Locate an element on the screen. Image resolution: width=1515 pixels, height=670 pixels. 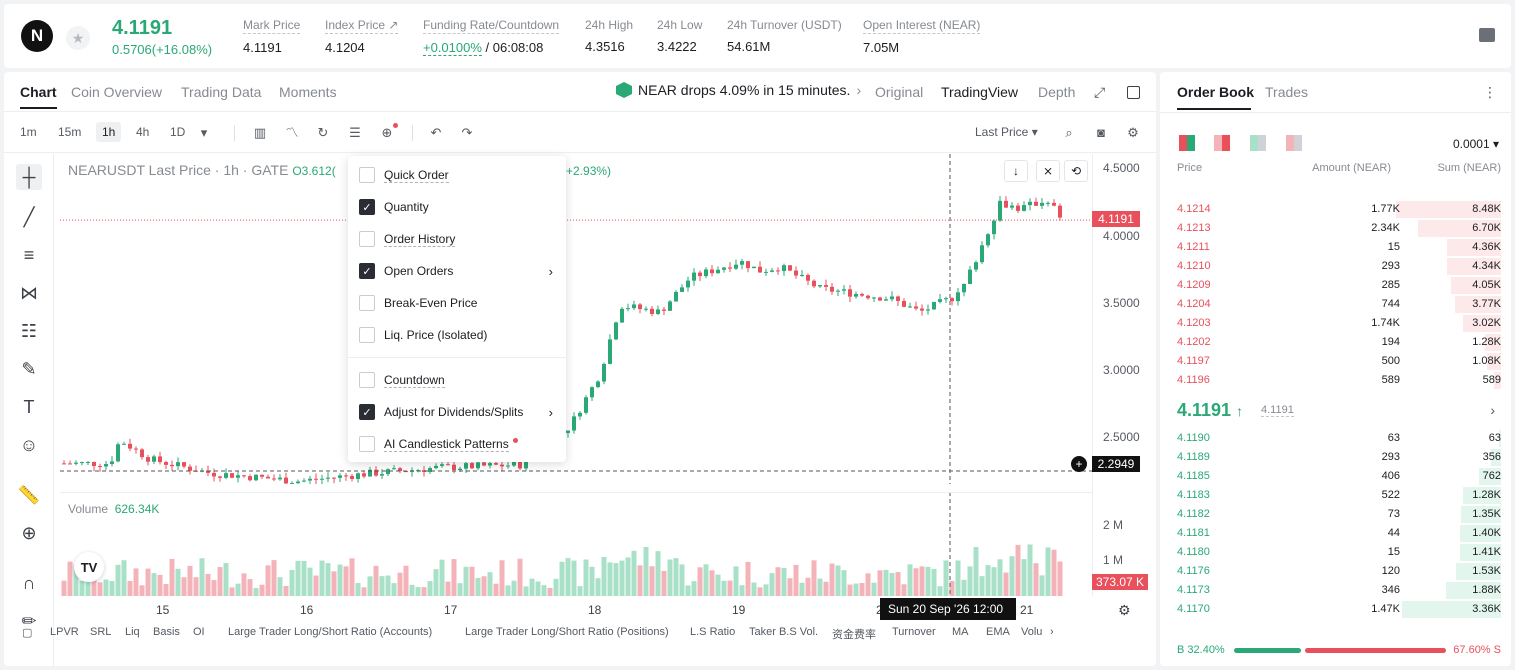
dropdown-item-adjust-for-dividends-splits: ✓ Adjust for Dividends/Splits › is located at coordinates (459, 412).